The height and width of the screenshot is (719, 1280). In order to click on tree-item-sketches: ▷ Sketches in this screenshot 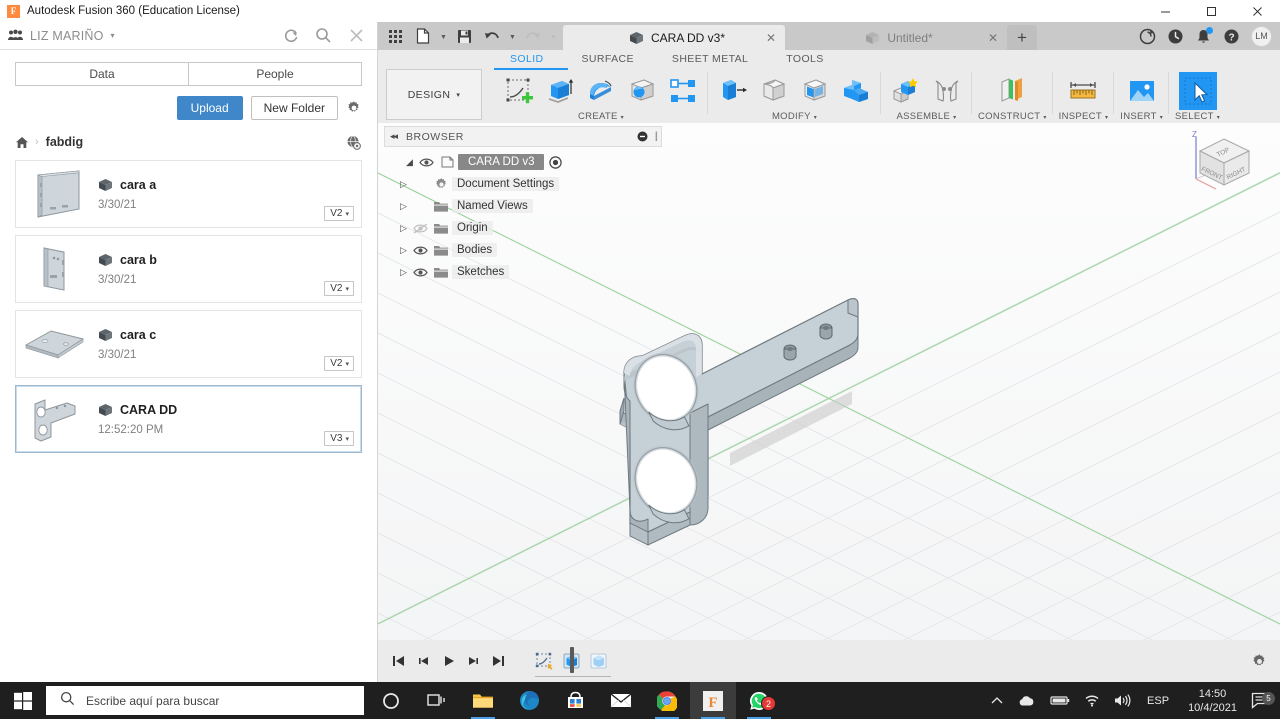, I will do `click(523, 272)`.